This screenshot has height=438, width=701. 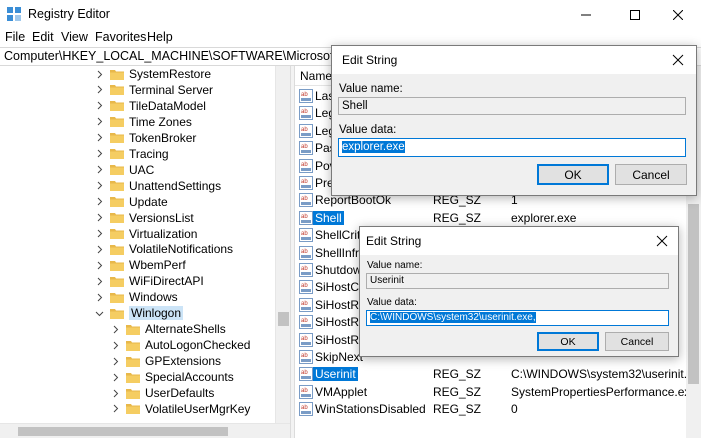 I want to click on table-row: ab Shell REG_SZ explorer.exe, so click(x=498, y=218).